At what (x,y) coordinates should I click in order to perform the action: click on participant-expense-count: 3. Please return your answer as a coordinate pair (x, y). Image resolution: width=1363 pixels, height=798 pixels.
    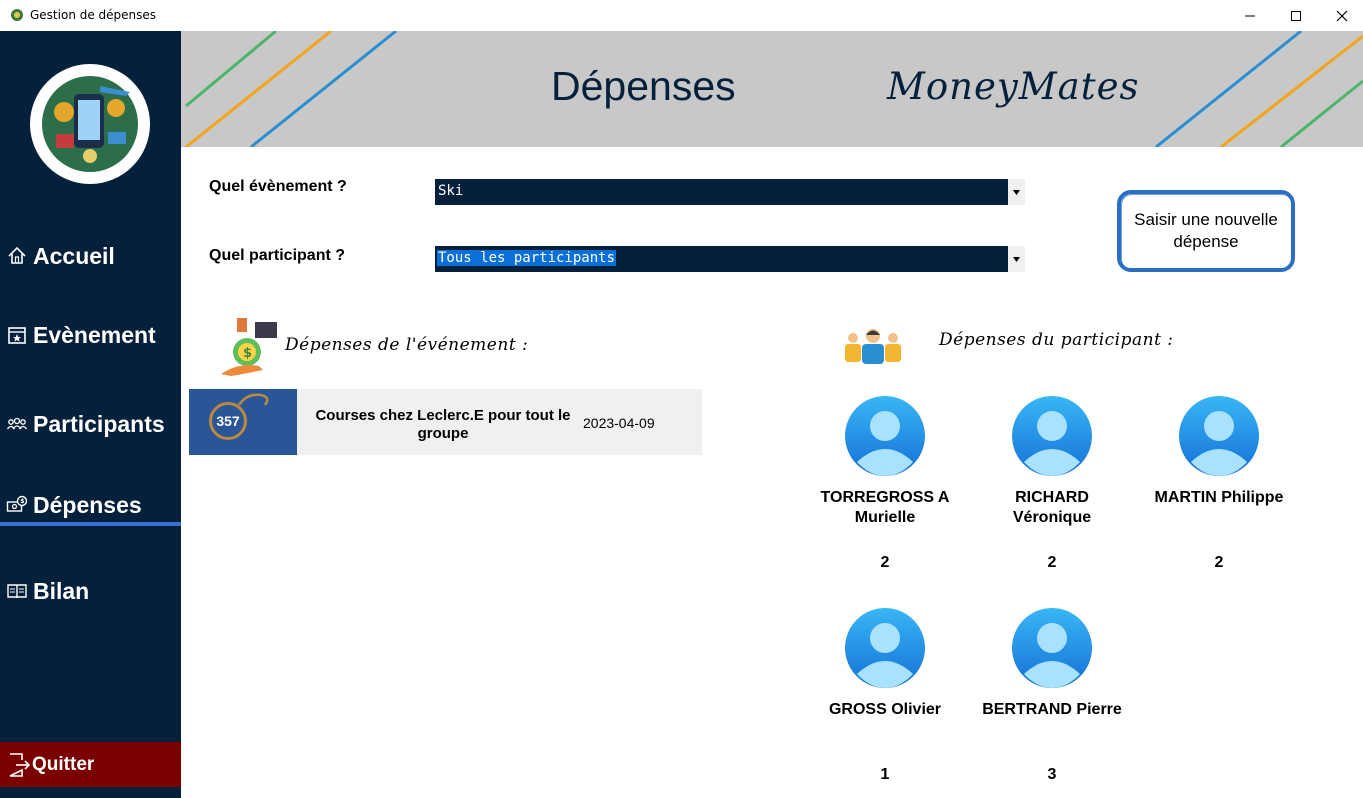
    Looking at the image, I should click on (1052, 774).